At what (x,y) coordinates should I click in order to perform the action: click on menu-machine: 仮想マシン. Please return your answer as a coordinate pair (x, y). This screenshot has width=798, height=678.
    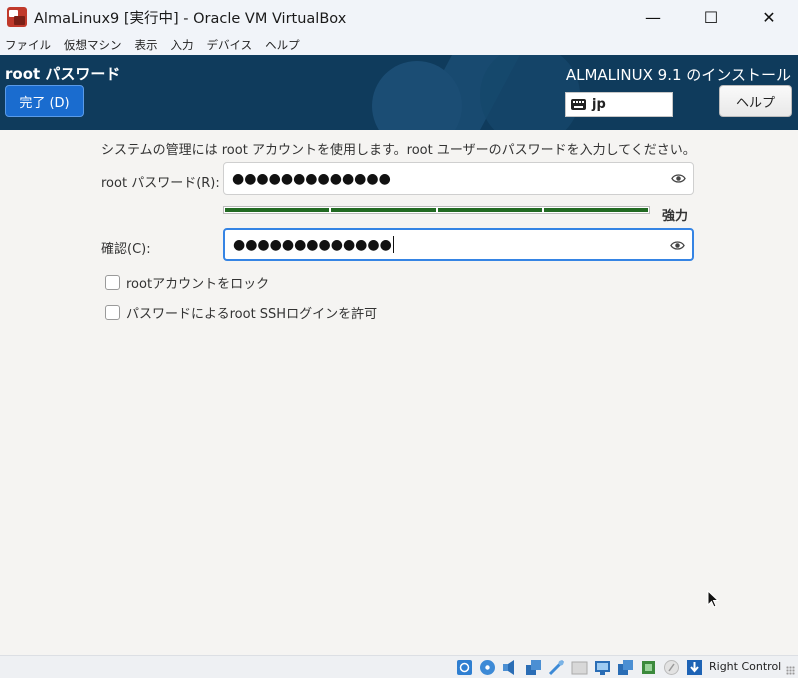
    Looking at the image, I should click on (93, 45).